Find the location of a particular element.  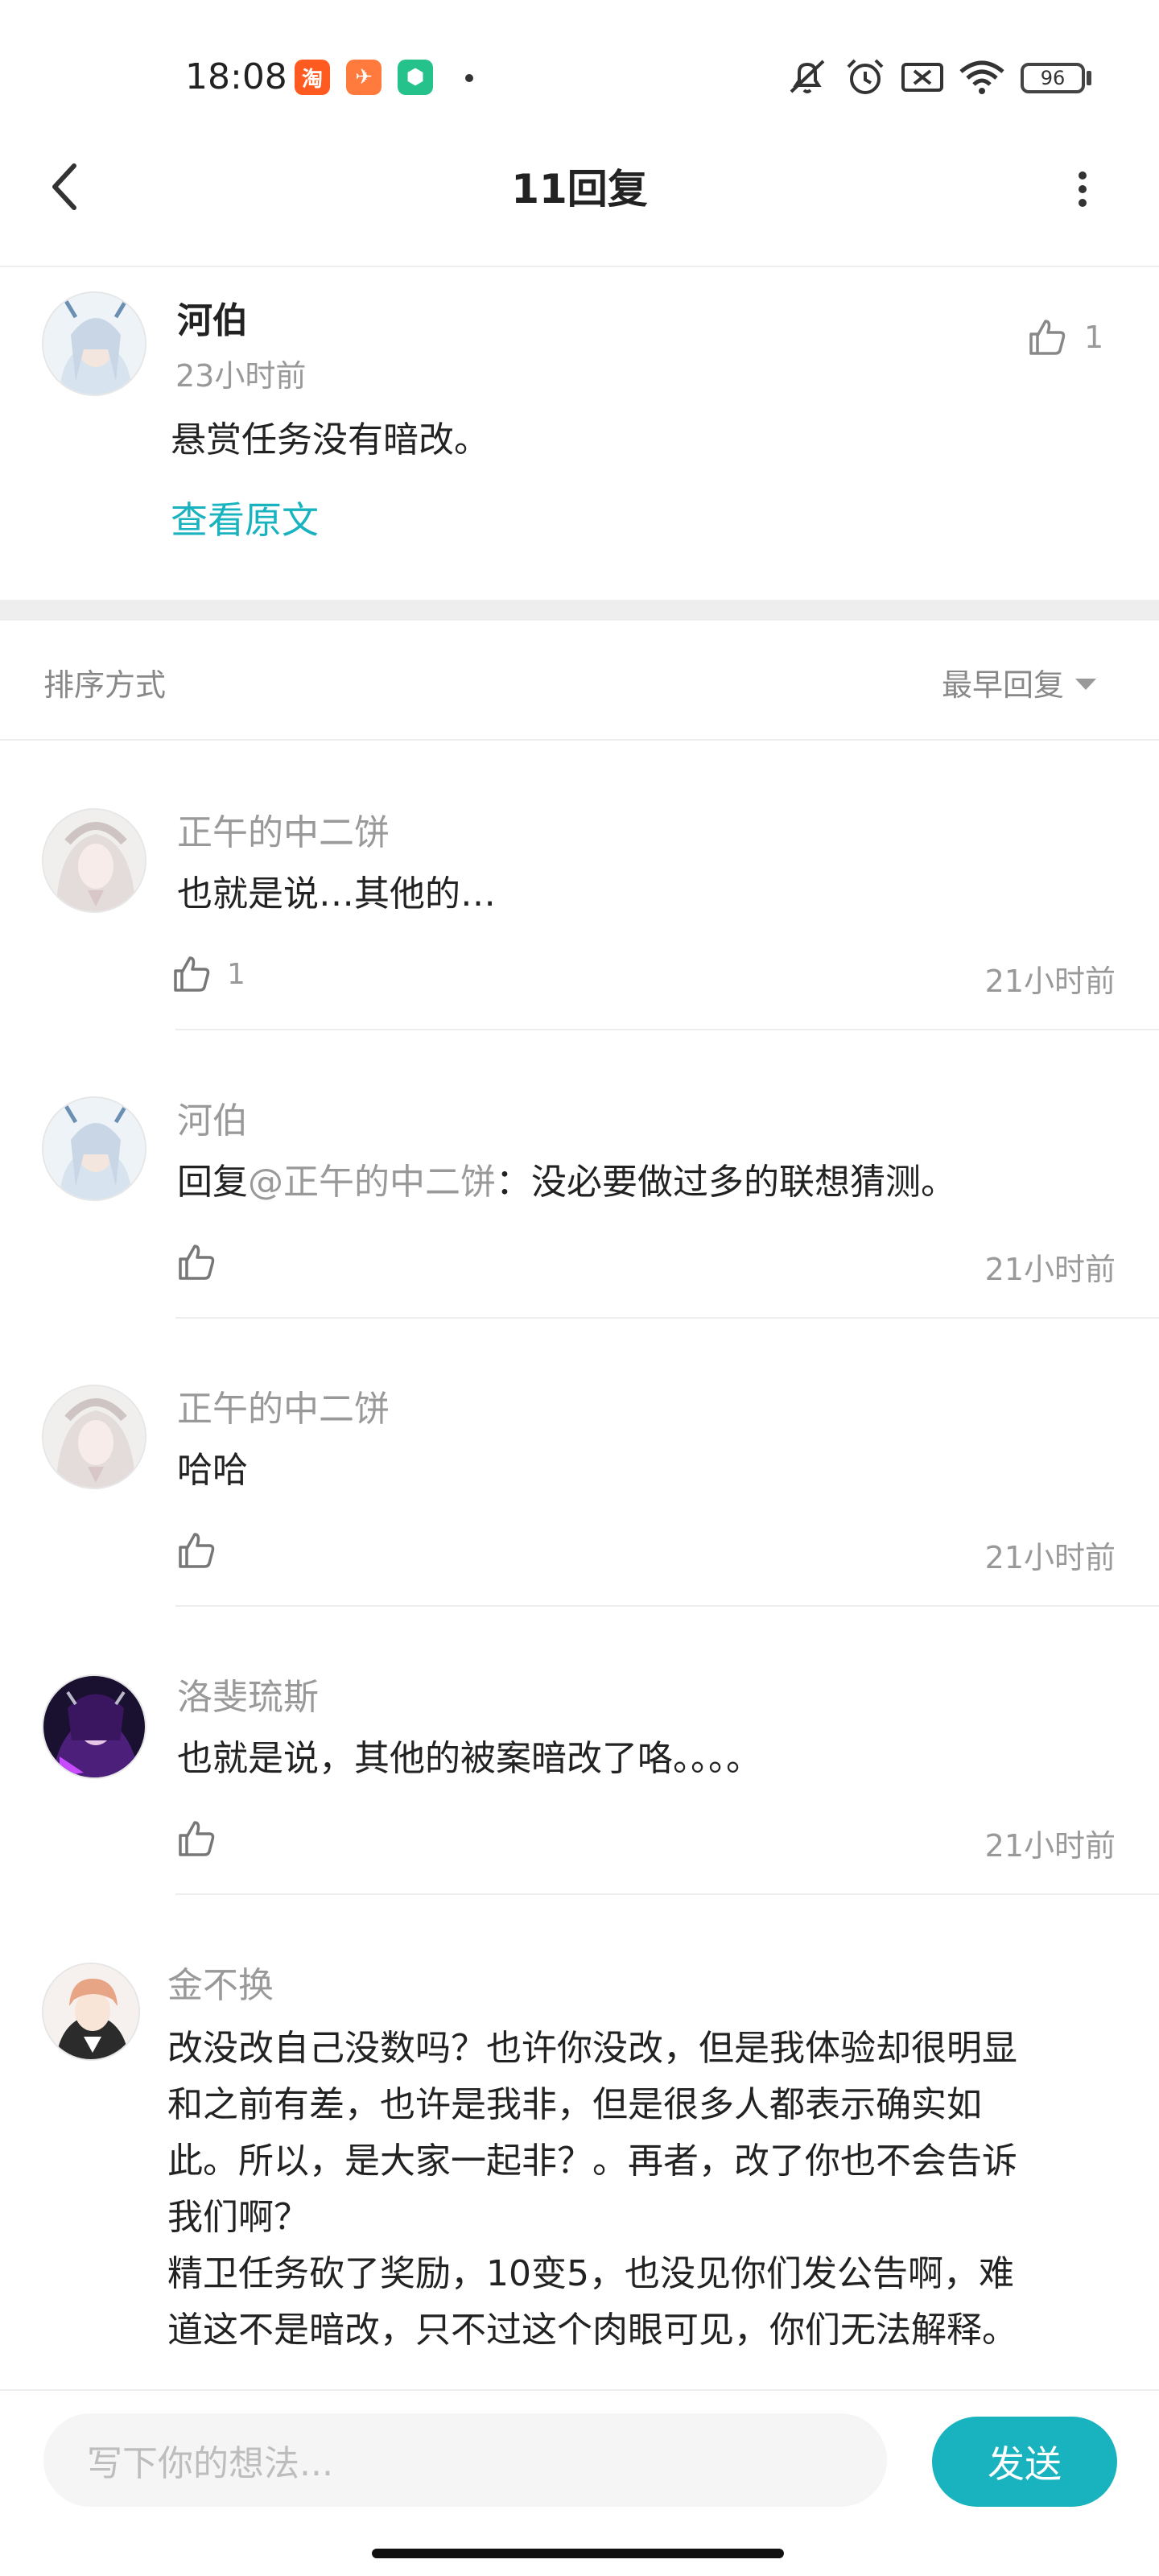

reply-author: 洛斐琉斯 is located at coordinates (248, 1693).